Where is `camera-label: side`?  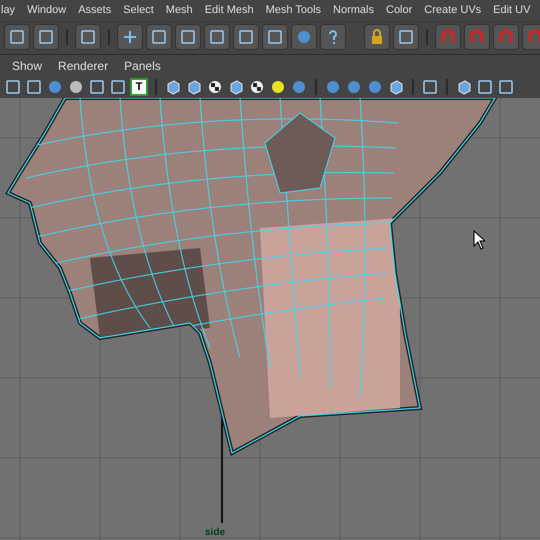
camera-label: side is located at coordinates (215, 533).